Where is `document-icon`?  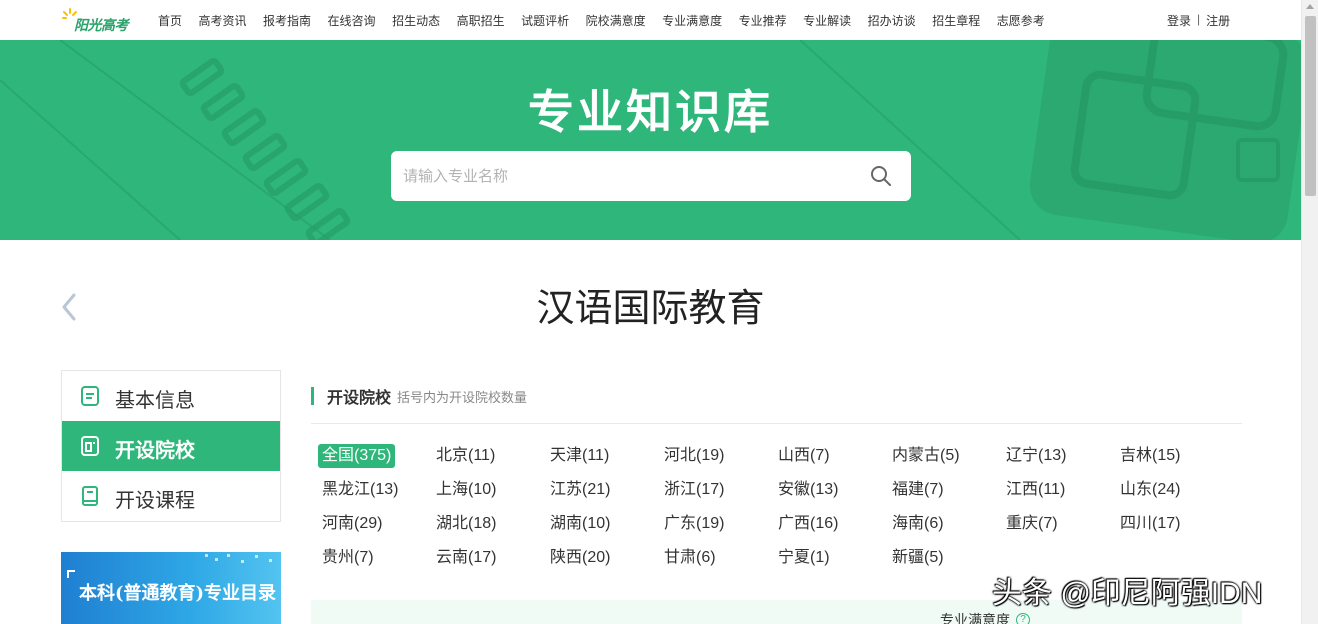
document-icon is located at coordinates (90, 396).